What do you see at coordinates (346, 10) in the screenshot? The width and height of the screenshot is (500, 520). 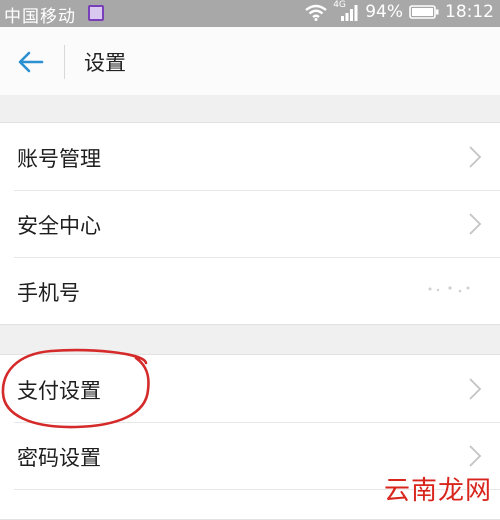 I see `cellular-signal-icon: 4G` at bounding box center [346, 10].